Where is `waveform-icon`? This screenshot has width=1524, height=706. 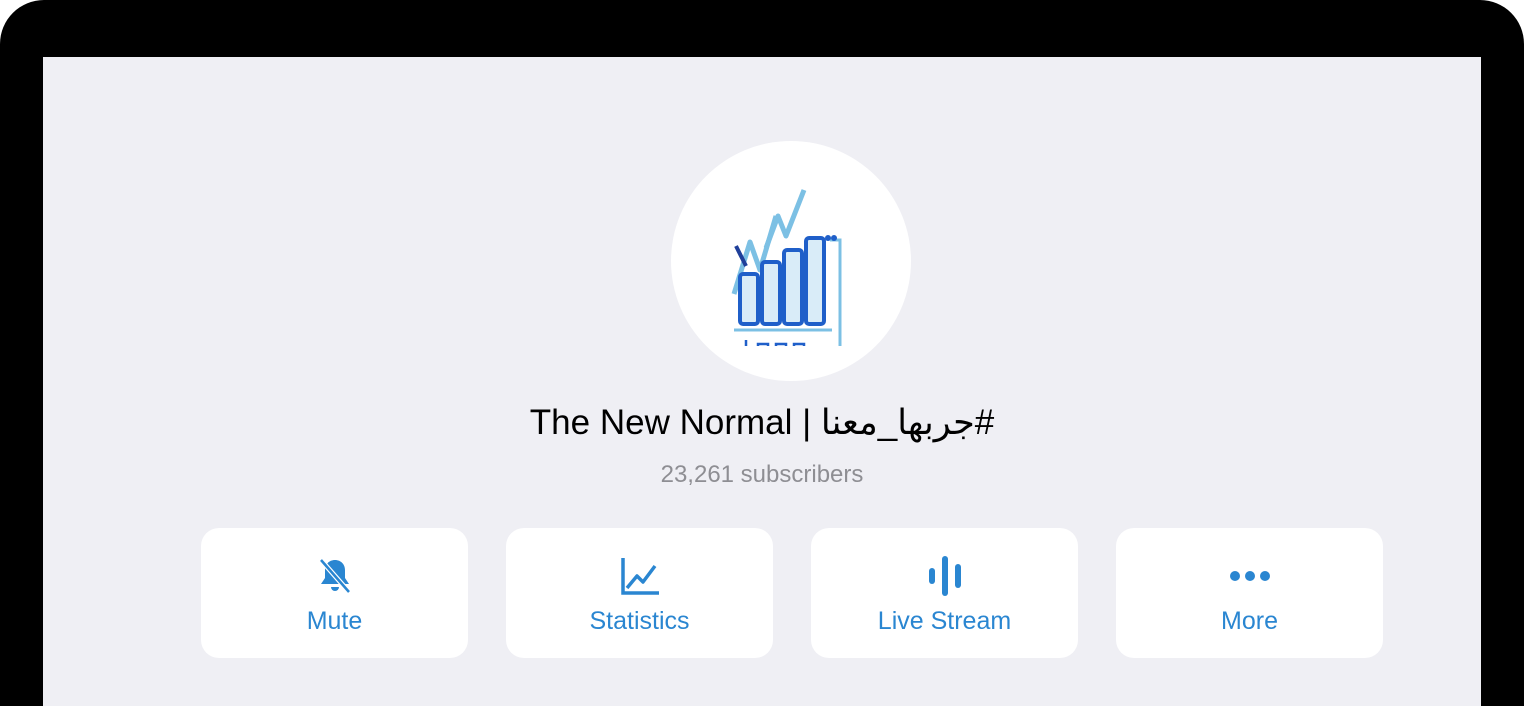 waveform-icon is located at coordinates (944, 576).